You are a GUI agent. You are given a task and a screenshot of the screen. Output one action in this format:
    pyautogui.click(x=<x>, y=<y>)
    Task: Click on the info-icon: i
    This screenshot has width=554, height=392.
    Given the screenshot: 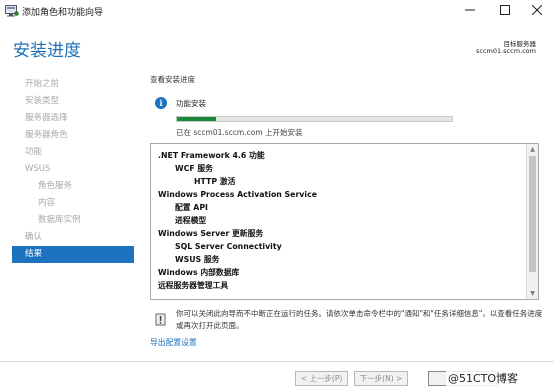 What is the action you would take?
    pyautogui.click(x=161, y=103)
    